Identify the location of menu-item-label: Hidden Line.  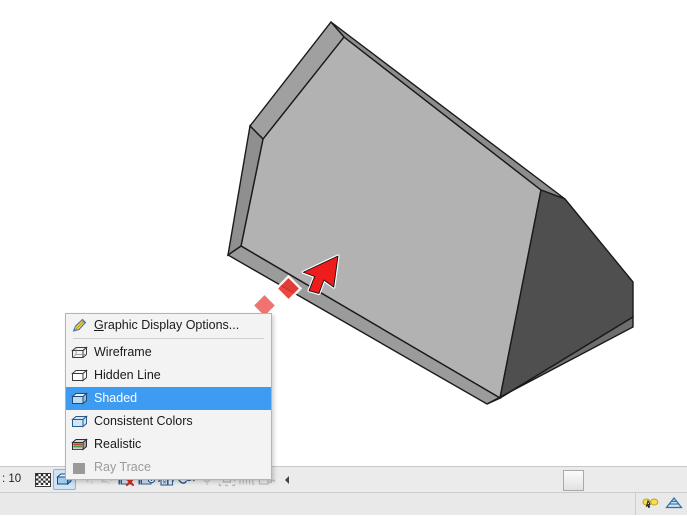
(127, 375).